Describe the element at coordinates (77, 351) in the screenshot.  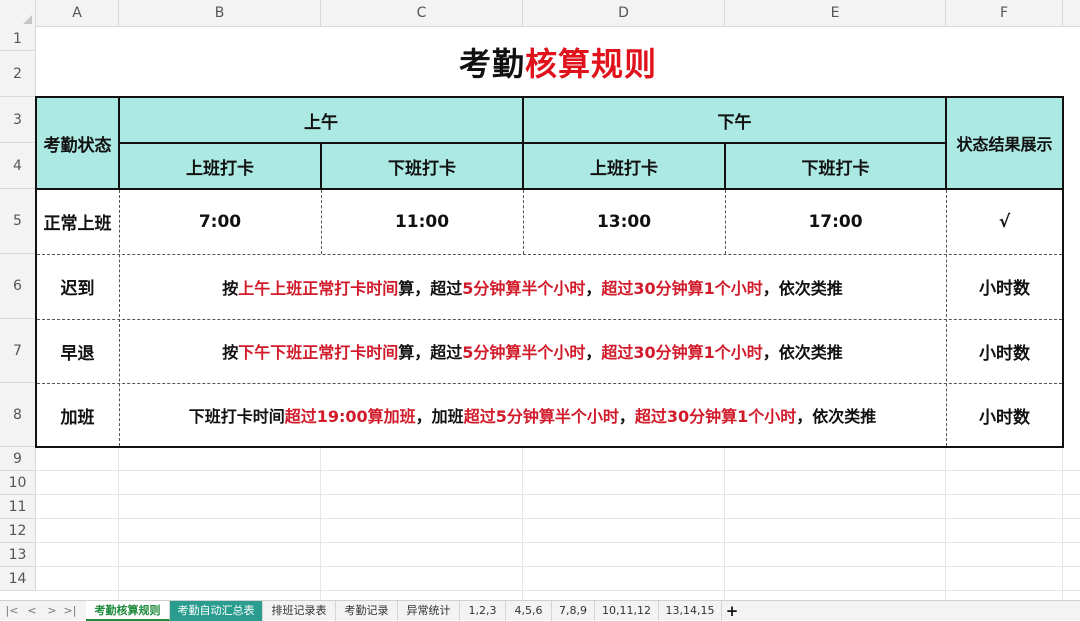
I see `row-early-label: 早退` at that location.